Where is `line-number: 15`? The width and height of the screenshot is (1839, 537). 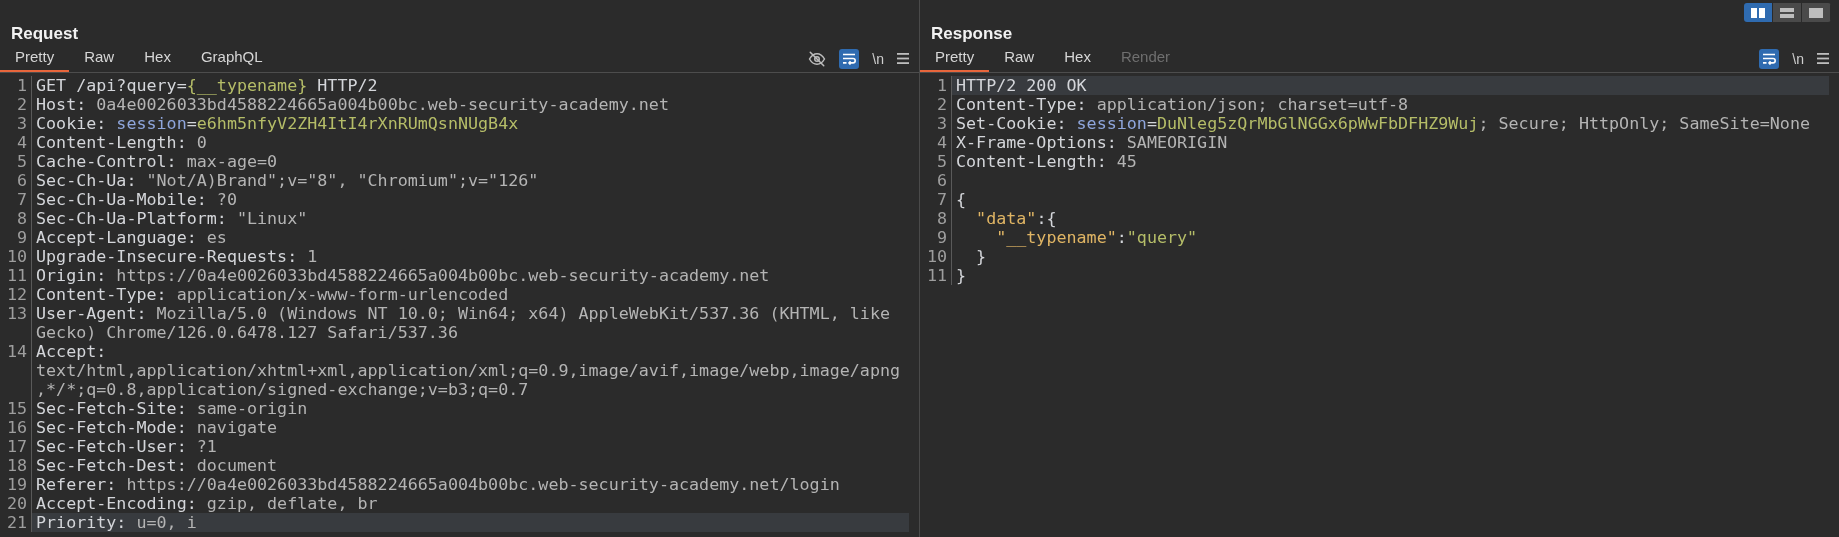
line-number: 15 is located at coordinates (16, 408).